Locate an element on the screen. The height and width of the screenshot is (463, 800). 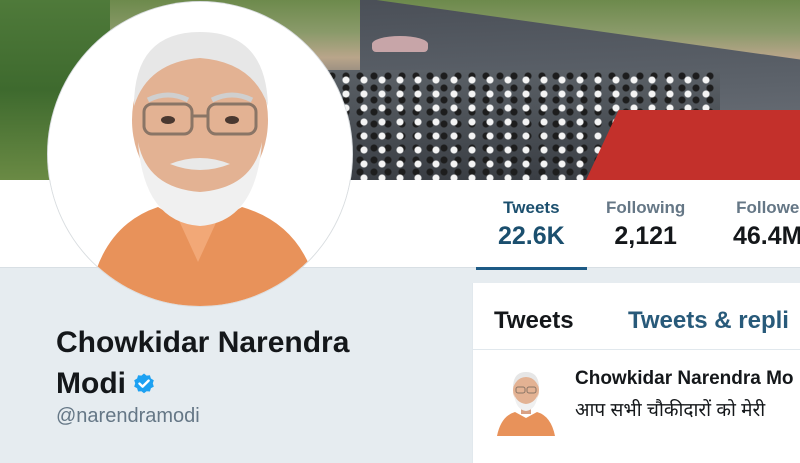
verified-badge-icon is located at coordinates (144, 380).